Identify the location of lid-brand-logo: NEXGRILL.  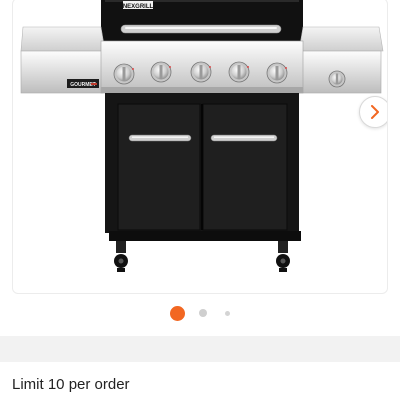
(138, 7).